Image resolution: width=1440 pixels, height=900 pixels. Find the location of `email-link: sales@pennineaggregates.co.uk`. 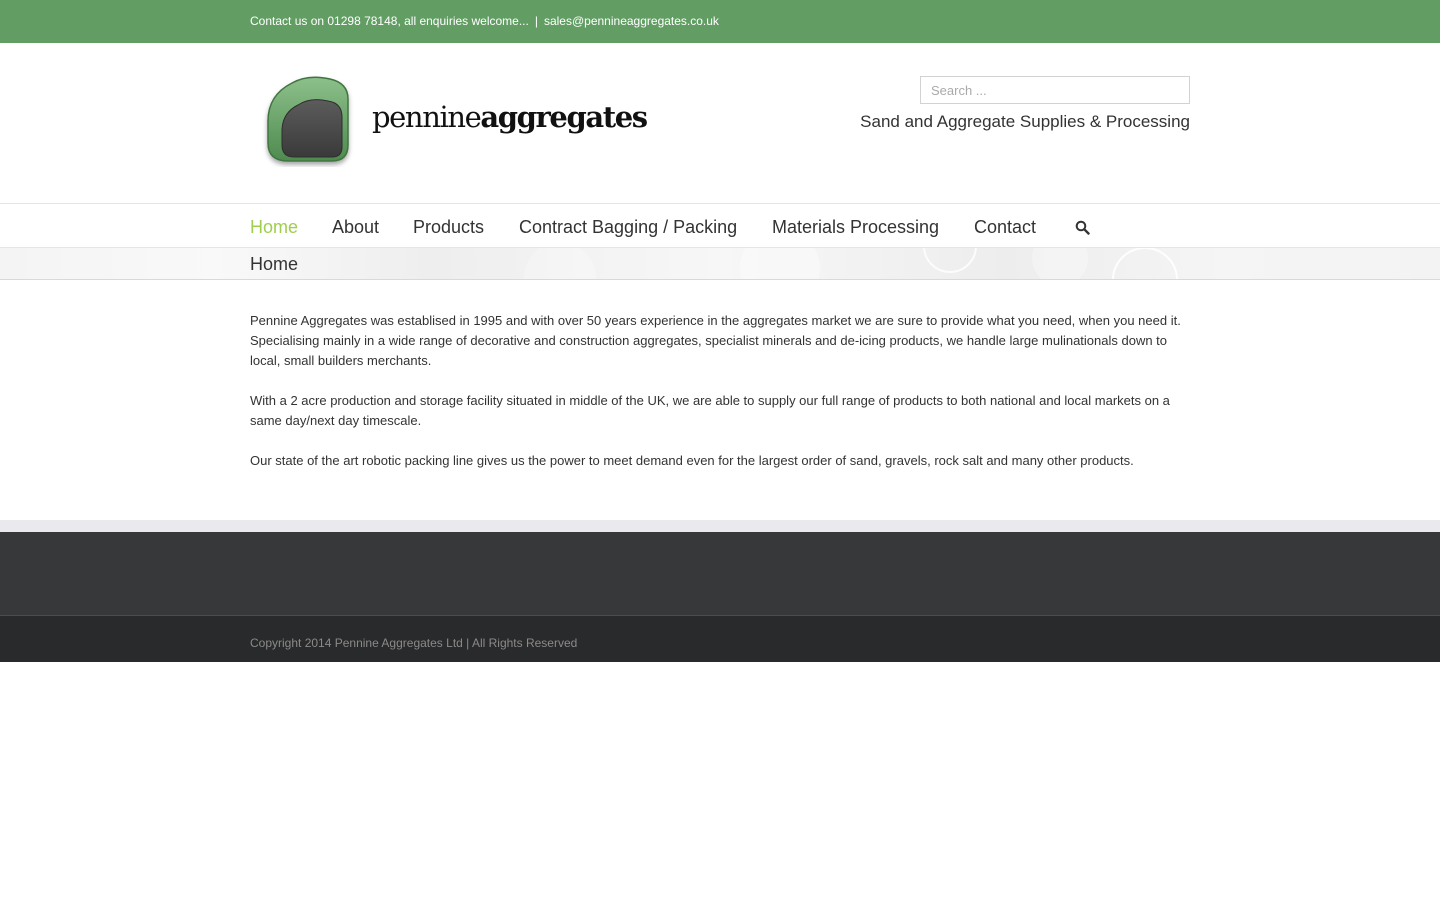

email-link: sales@pennineaggregates.co.uk is located at coordinates (631, 21).